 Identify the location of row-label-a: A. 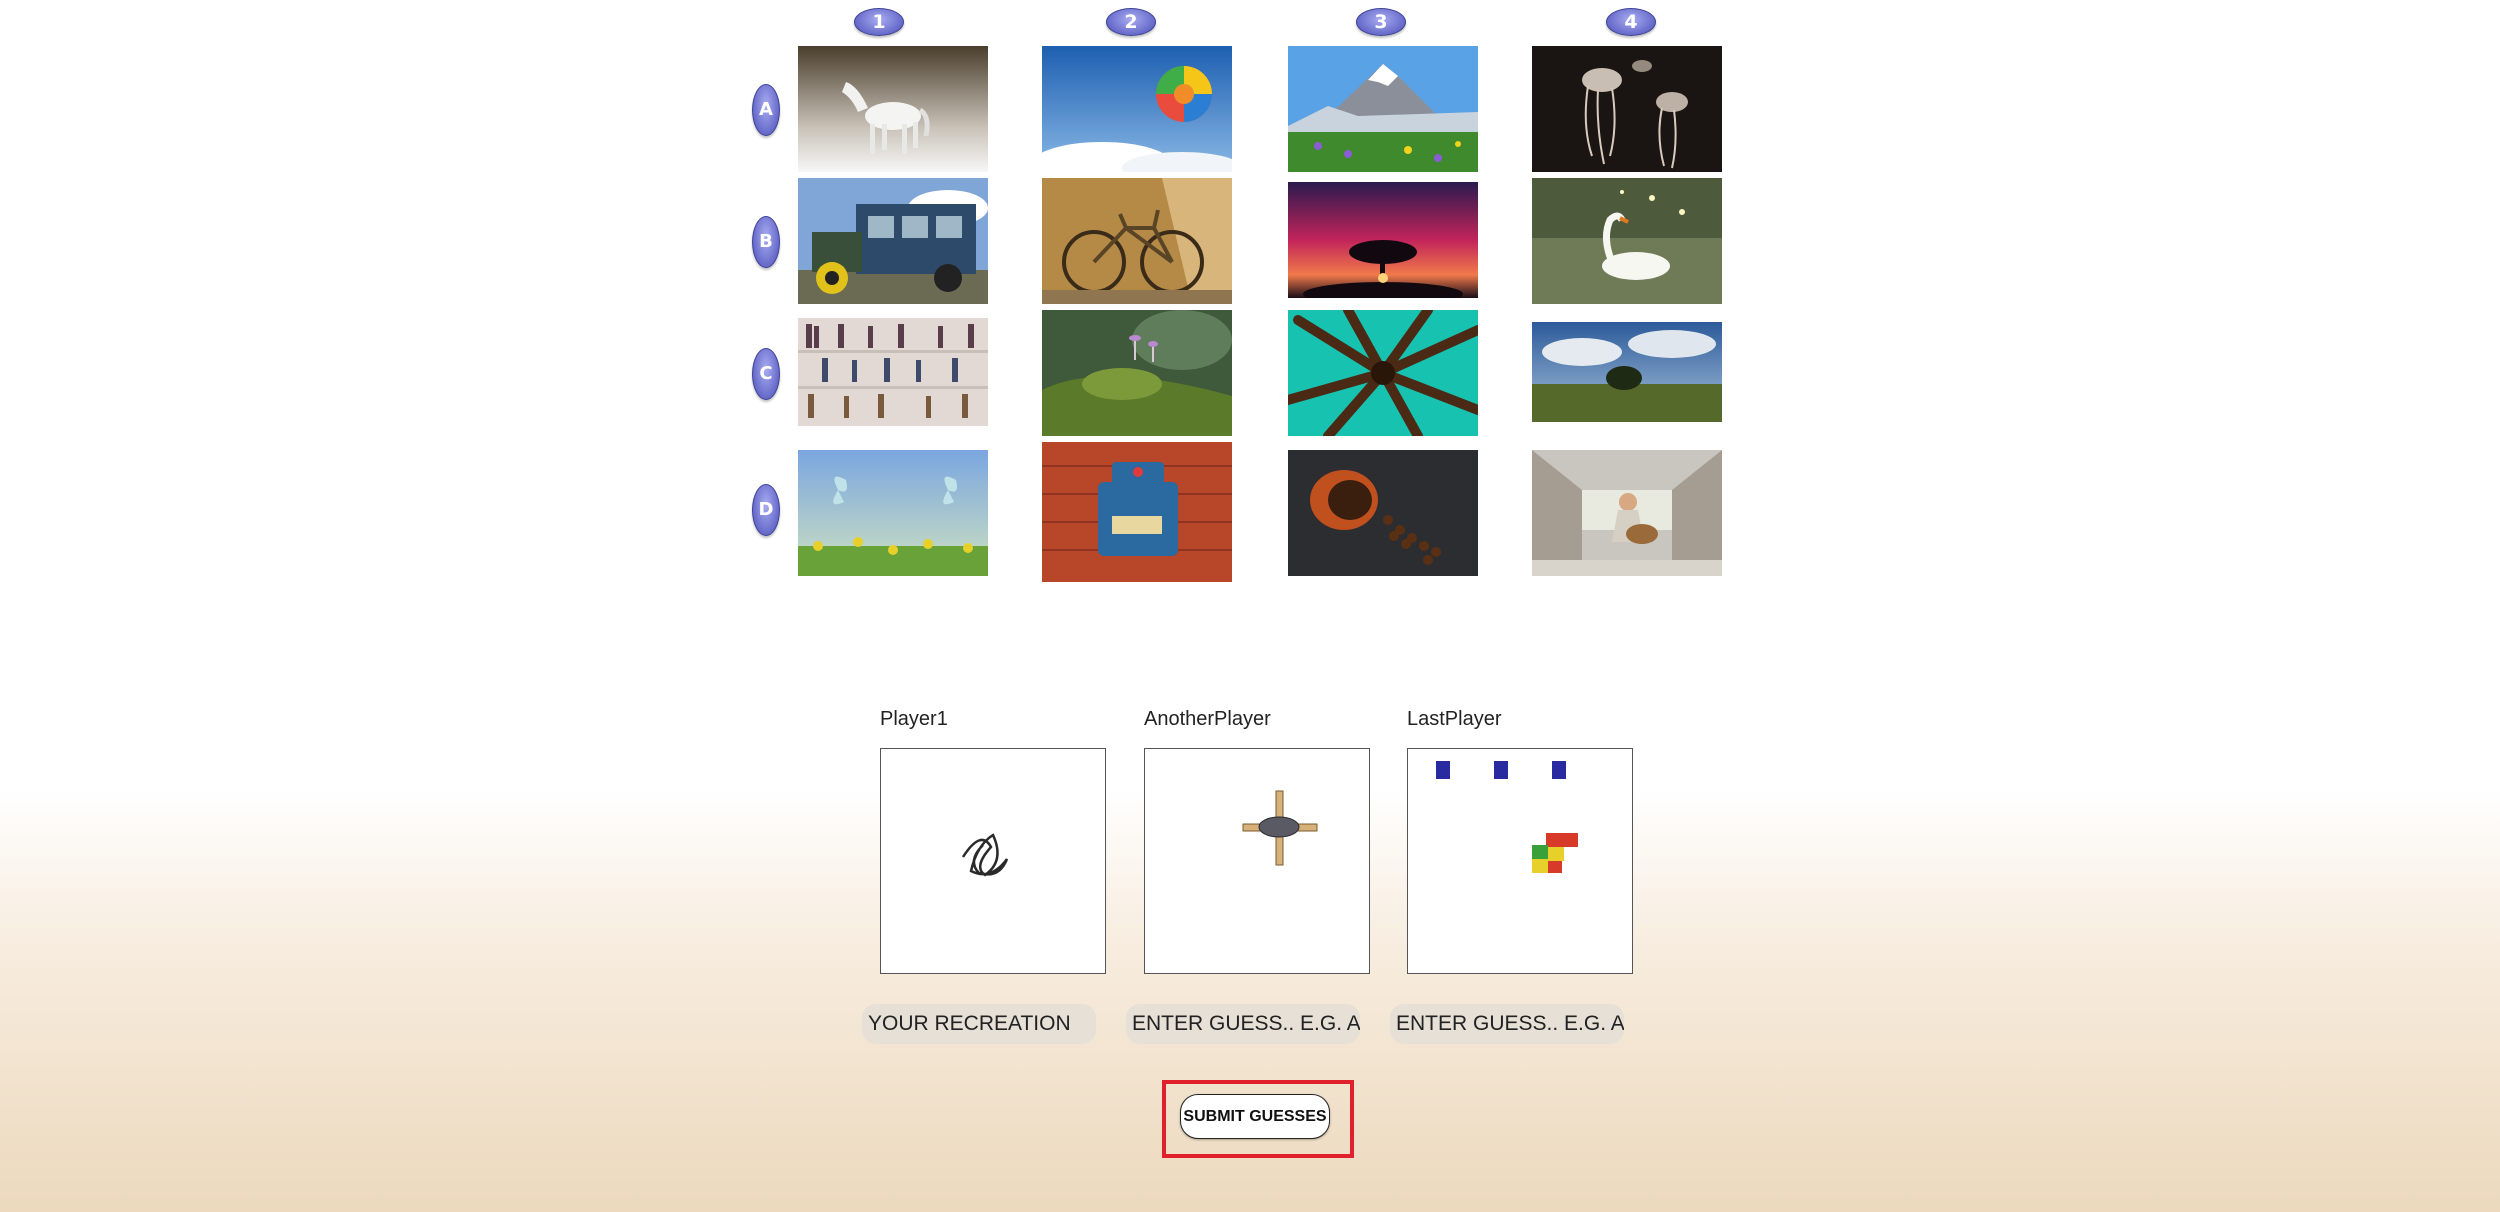
(766, 110).